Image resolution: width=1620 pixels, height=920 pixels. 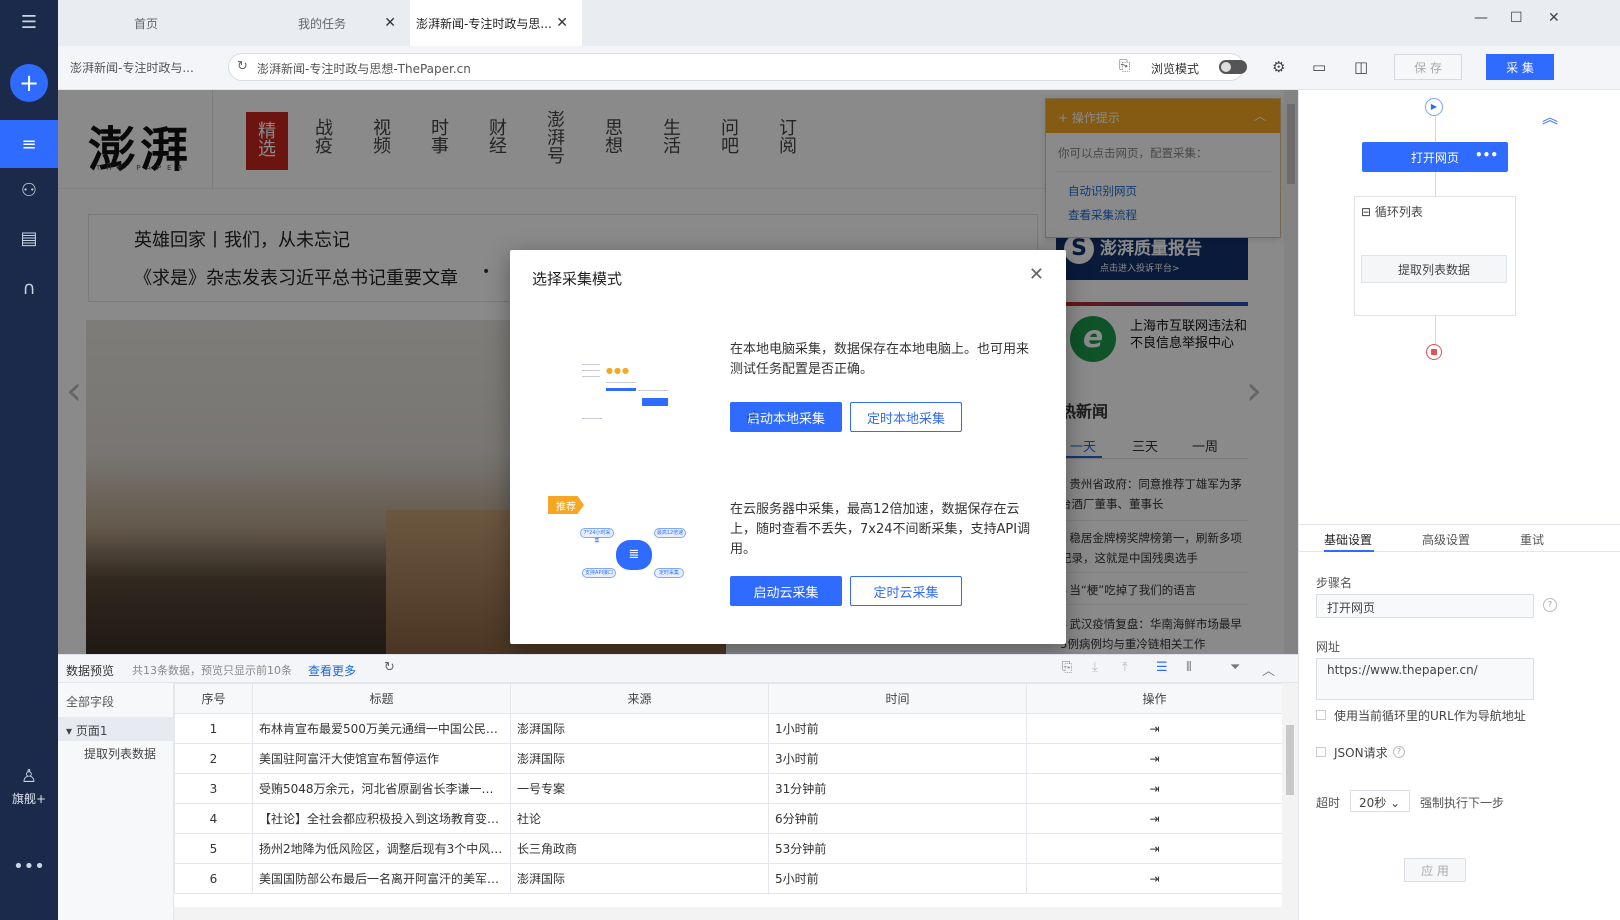 I want to click on list-view-icon: ☰, so click(x=1162, y=667).